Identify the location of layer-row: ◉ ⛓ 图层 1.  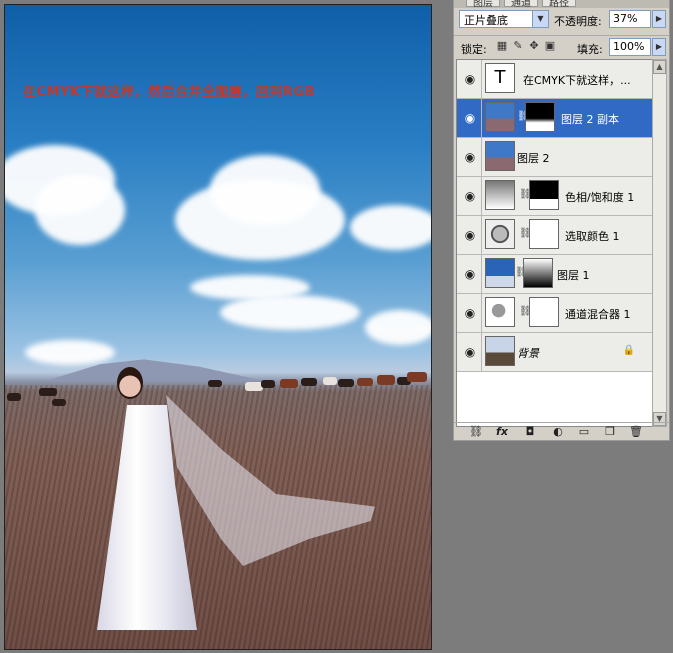
(555, 274).